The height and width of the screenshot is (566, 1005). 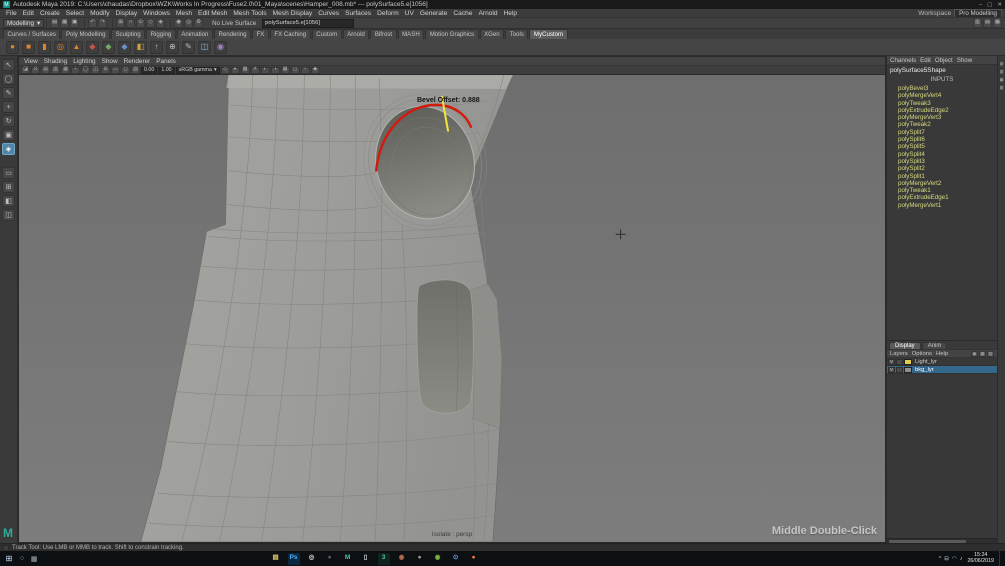 I want to click on vp-shaded-icon: ●, so click(x=235, y=70).